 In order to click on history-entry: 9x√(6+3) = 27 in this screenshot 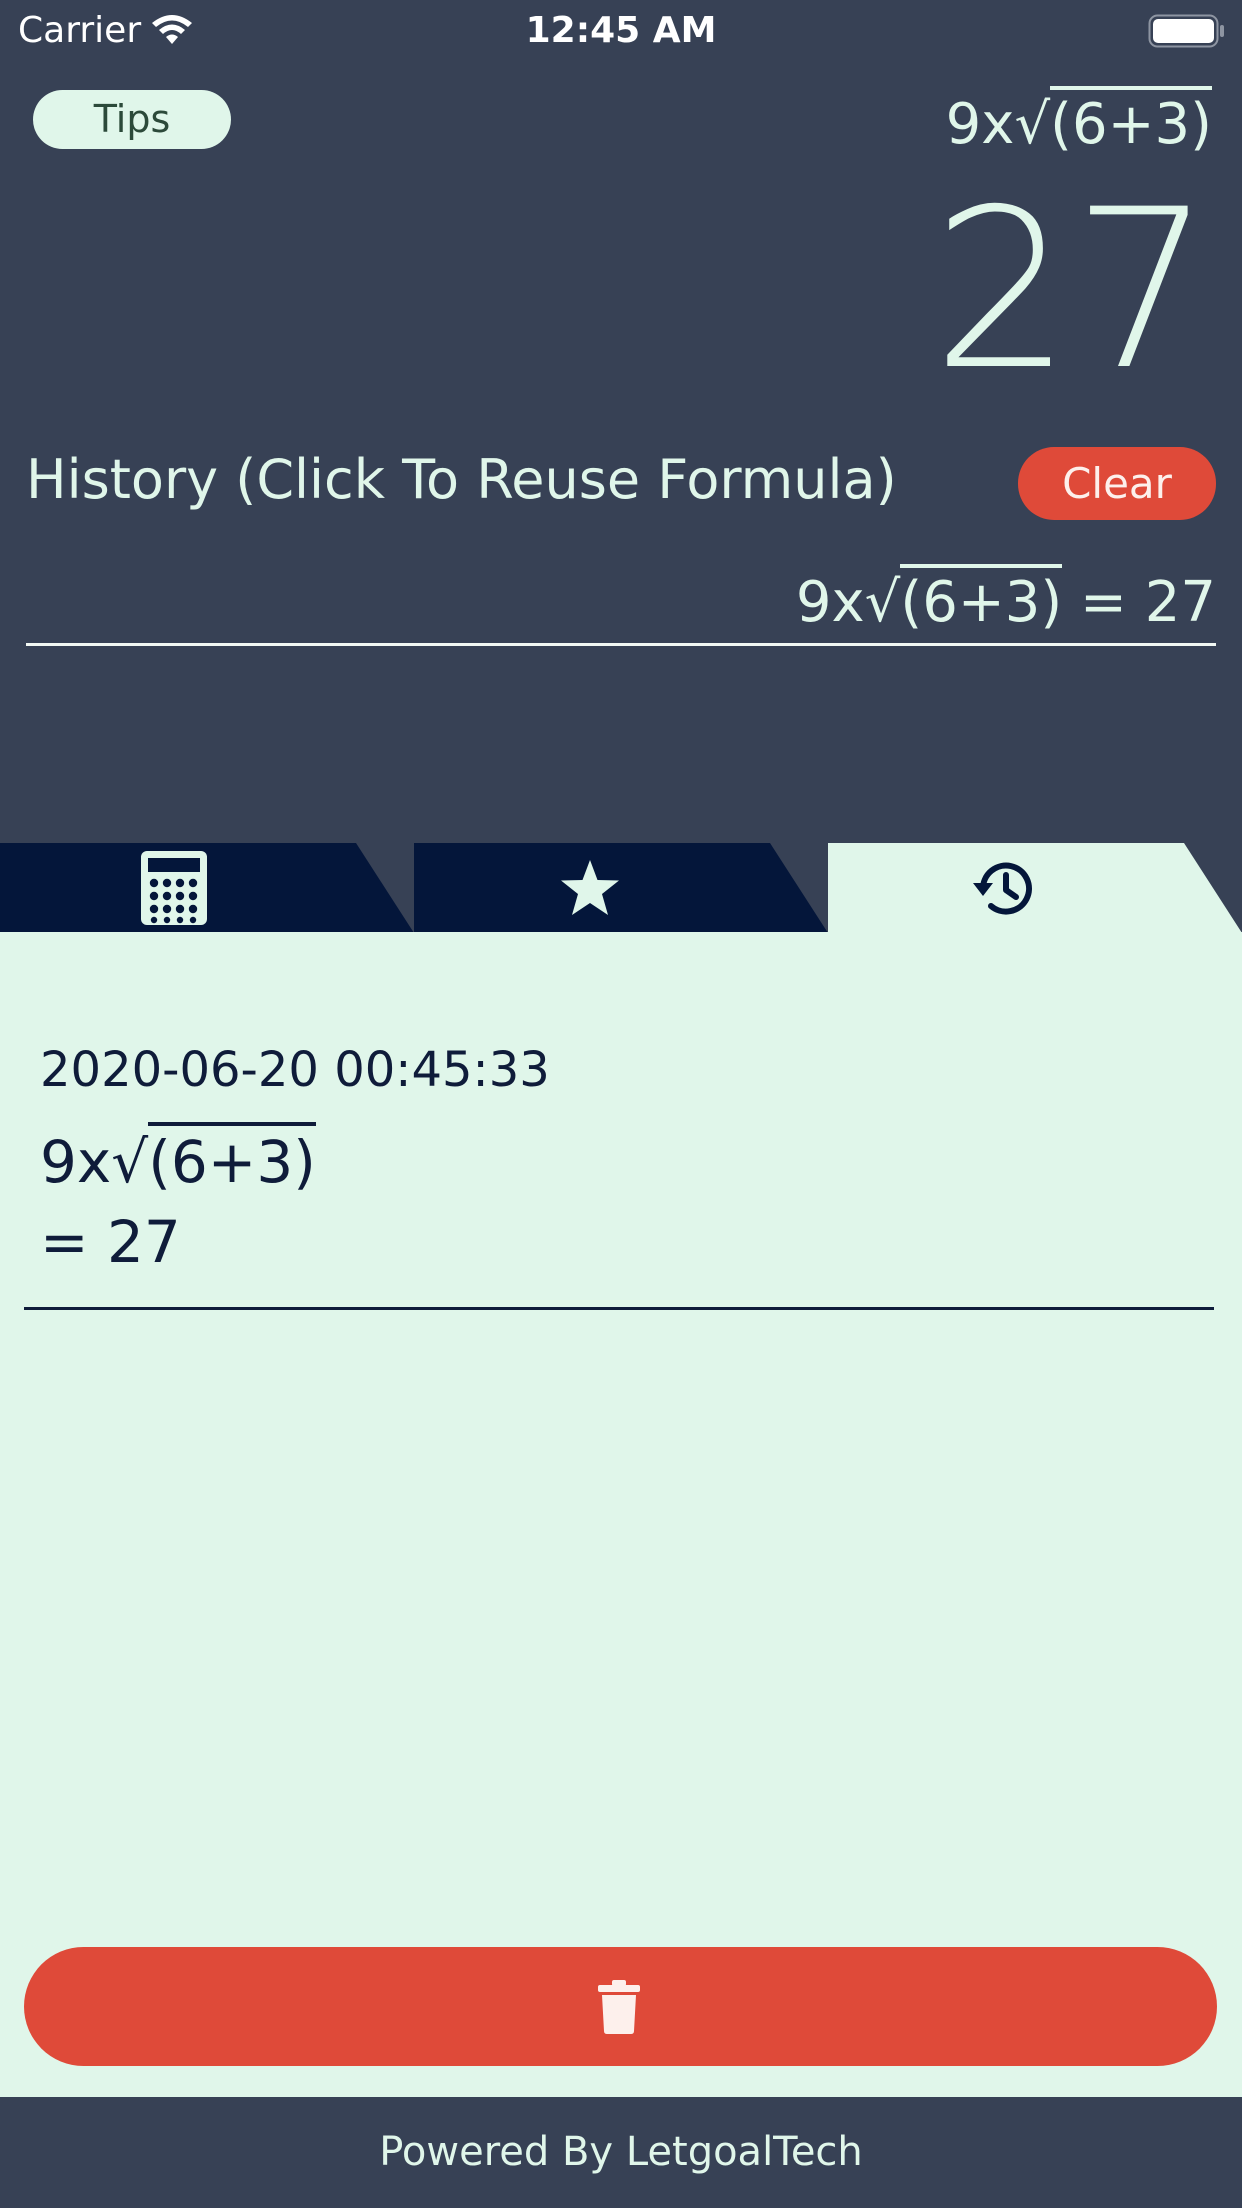, I will do `click(621, 605)`.